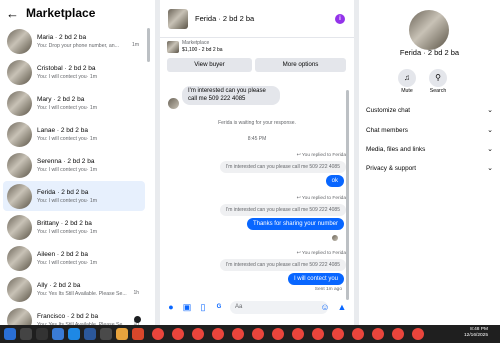  What do you see at coordinates (429, 52) in the screenshot?
I see `info-title: Ferida · 2 bd 2 ba` at bounding box center [429, 52].